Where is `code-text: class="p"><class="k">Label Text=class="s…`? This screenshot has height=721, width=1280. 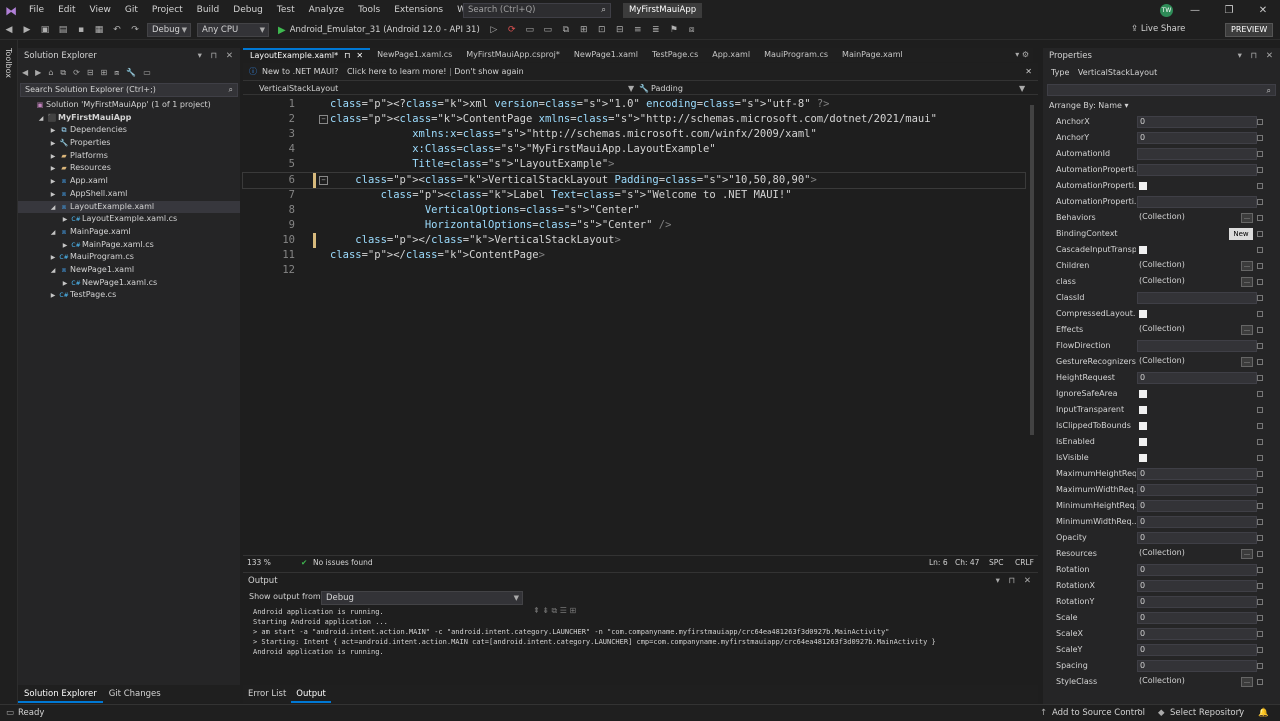 code-text: class="p"><class="k">Label Text=class="s… is located at coordinates (561, 195).